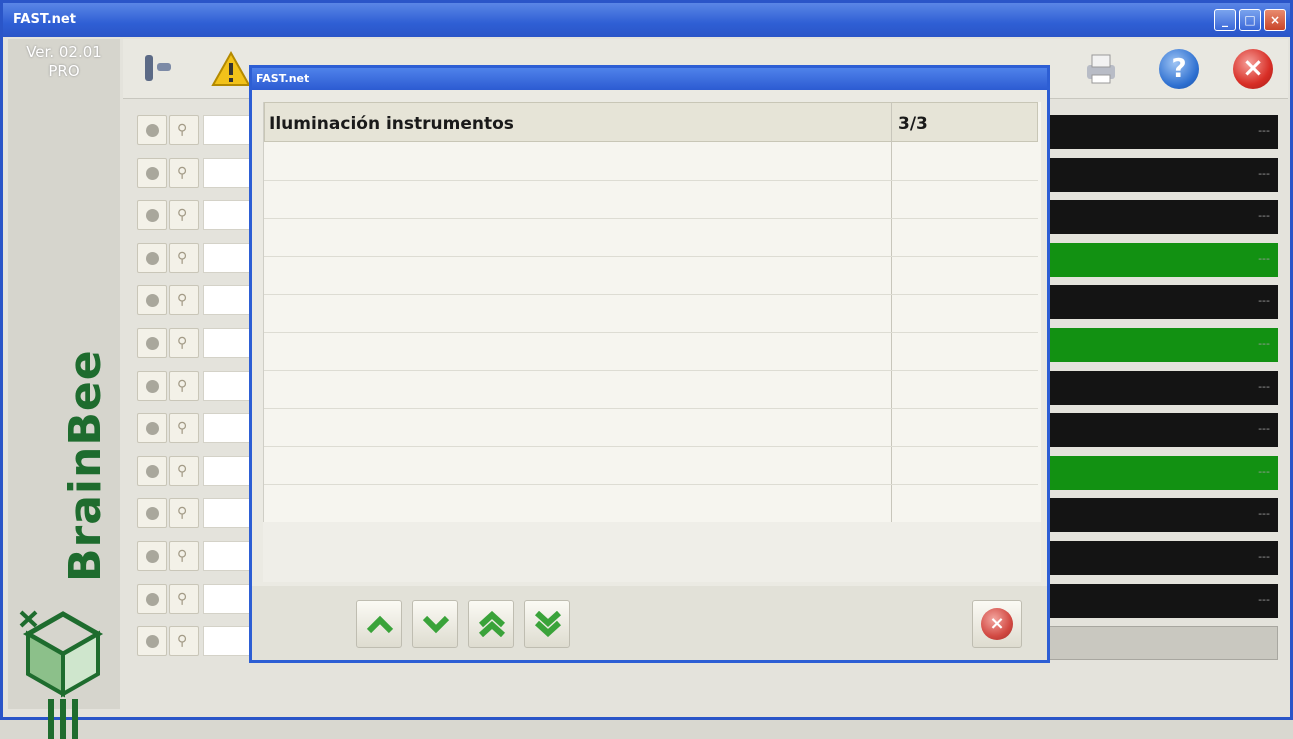 This screenshot has height=739, width=1293. Describe the element at coordinates (435, 624) in the screenshot. I see `line-down-button` at that location.